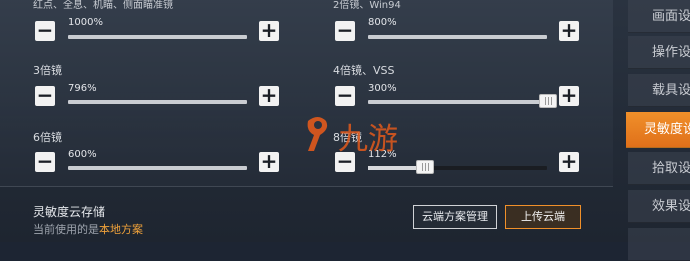 This screenshot has height=261, width=690. What do you see at coordinates (85, 22) in the screenshot?
I see `redpoint-value: 1000%` at bounding box center [85, 22].